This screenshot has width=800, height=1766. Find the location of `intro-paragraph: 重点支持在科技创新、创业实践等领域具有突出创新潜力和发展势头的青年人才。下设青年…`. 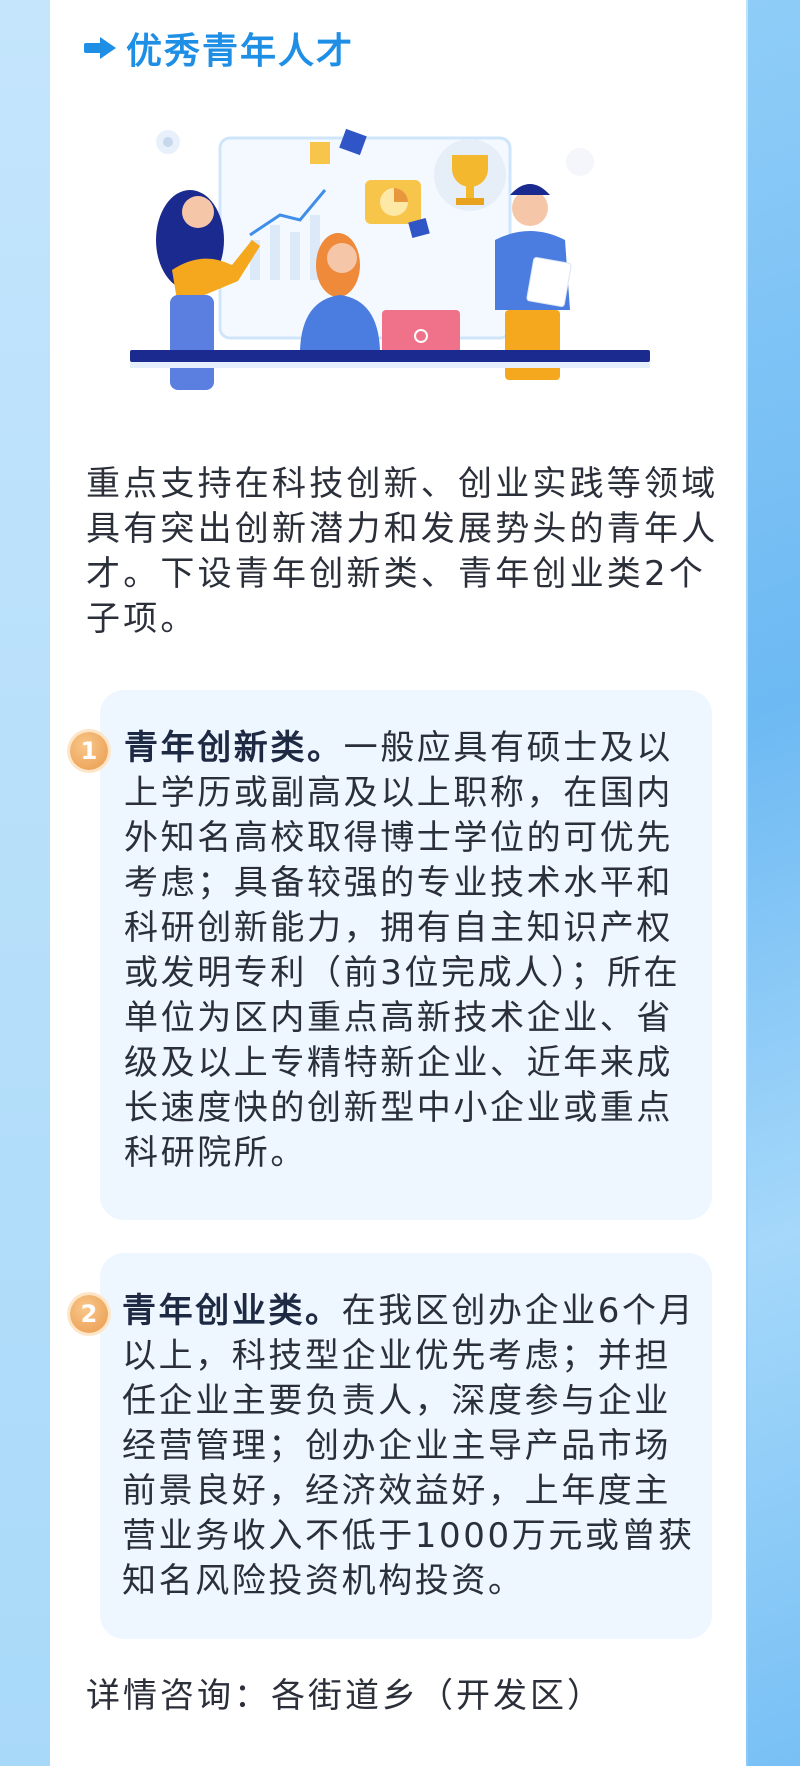

intro-paragraph: 重点支持在科技创新、创业实践等领域具有突出创新潜力和发展势头的青年人才。下设青年… is located at coordinates (402, 551).